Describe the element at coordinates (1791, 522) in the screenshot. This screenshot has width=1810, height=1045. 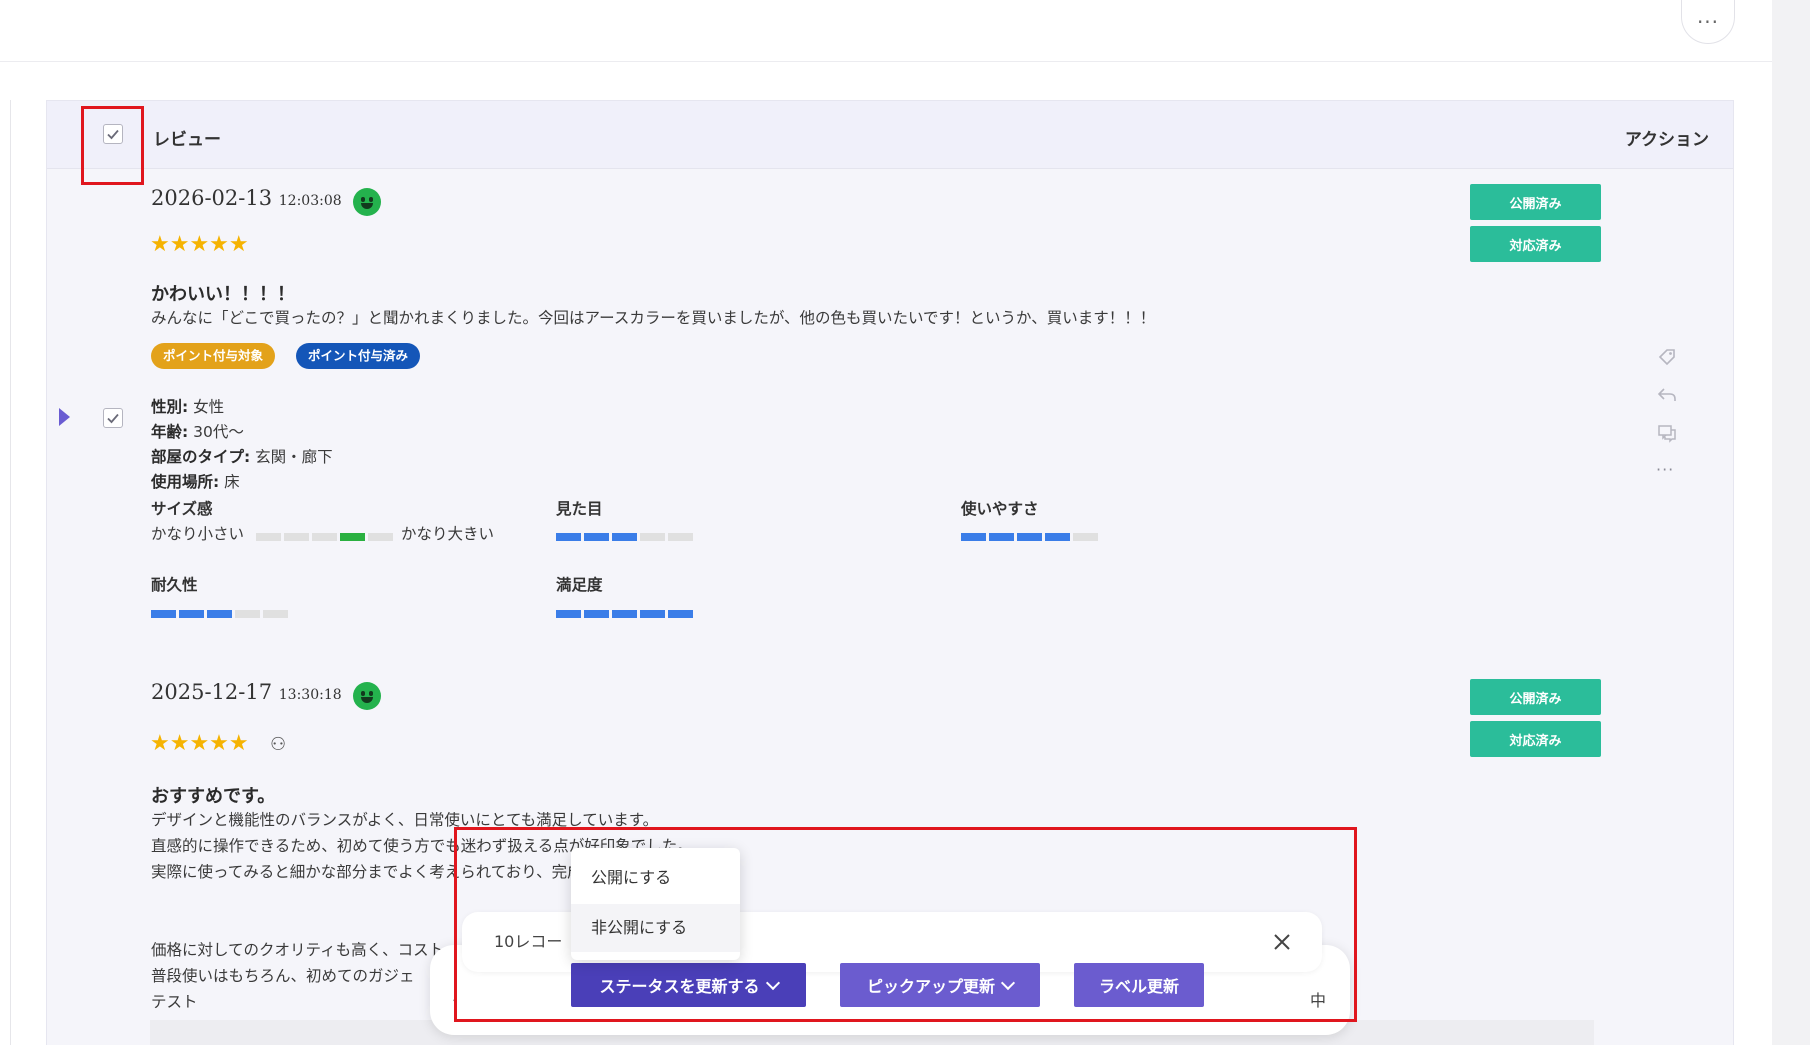
I see `page-scrollbar-gutter` at that location.